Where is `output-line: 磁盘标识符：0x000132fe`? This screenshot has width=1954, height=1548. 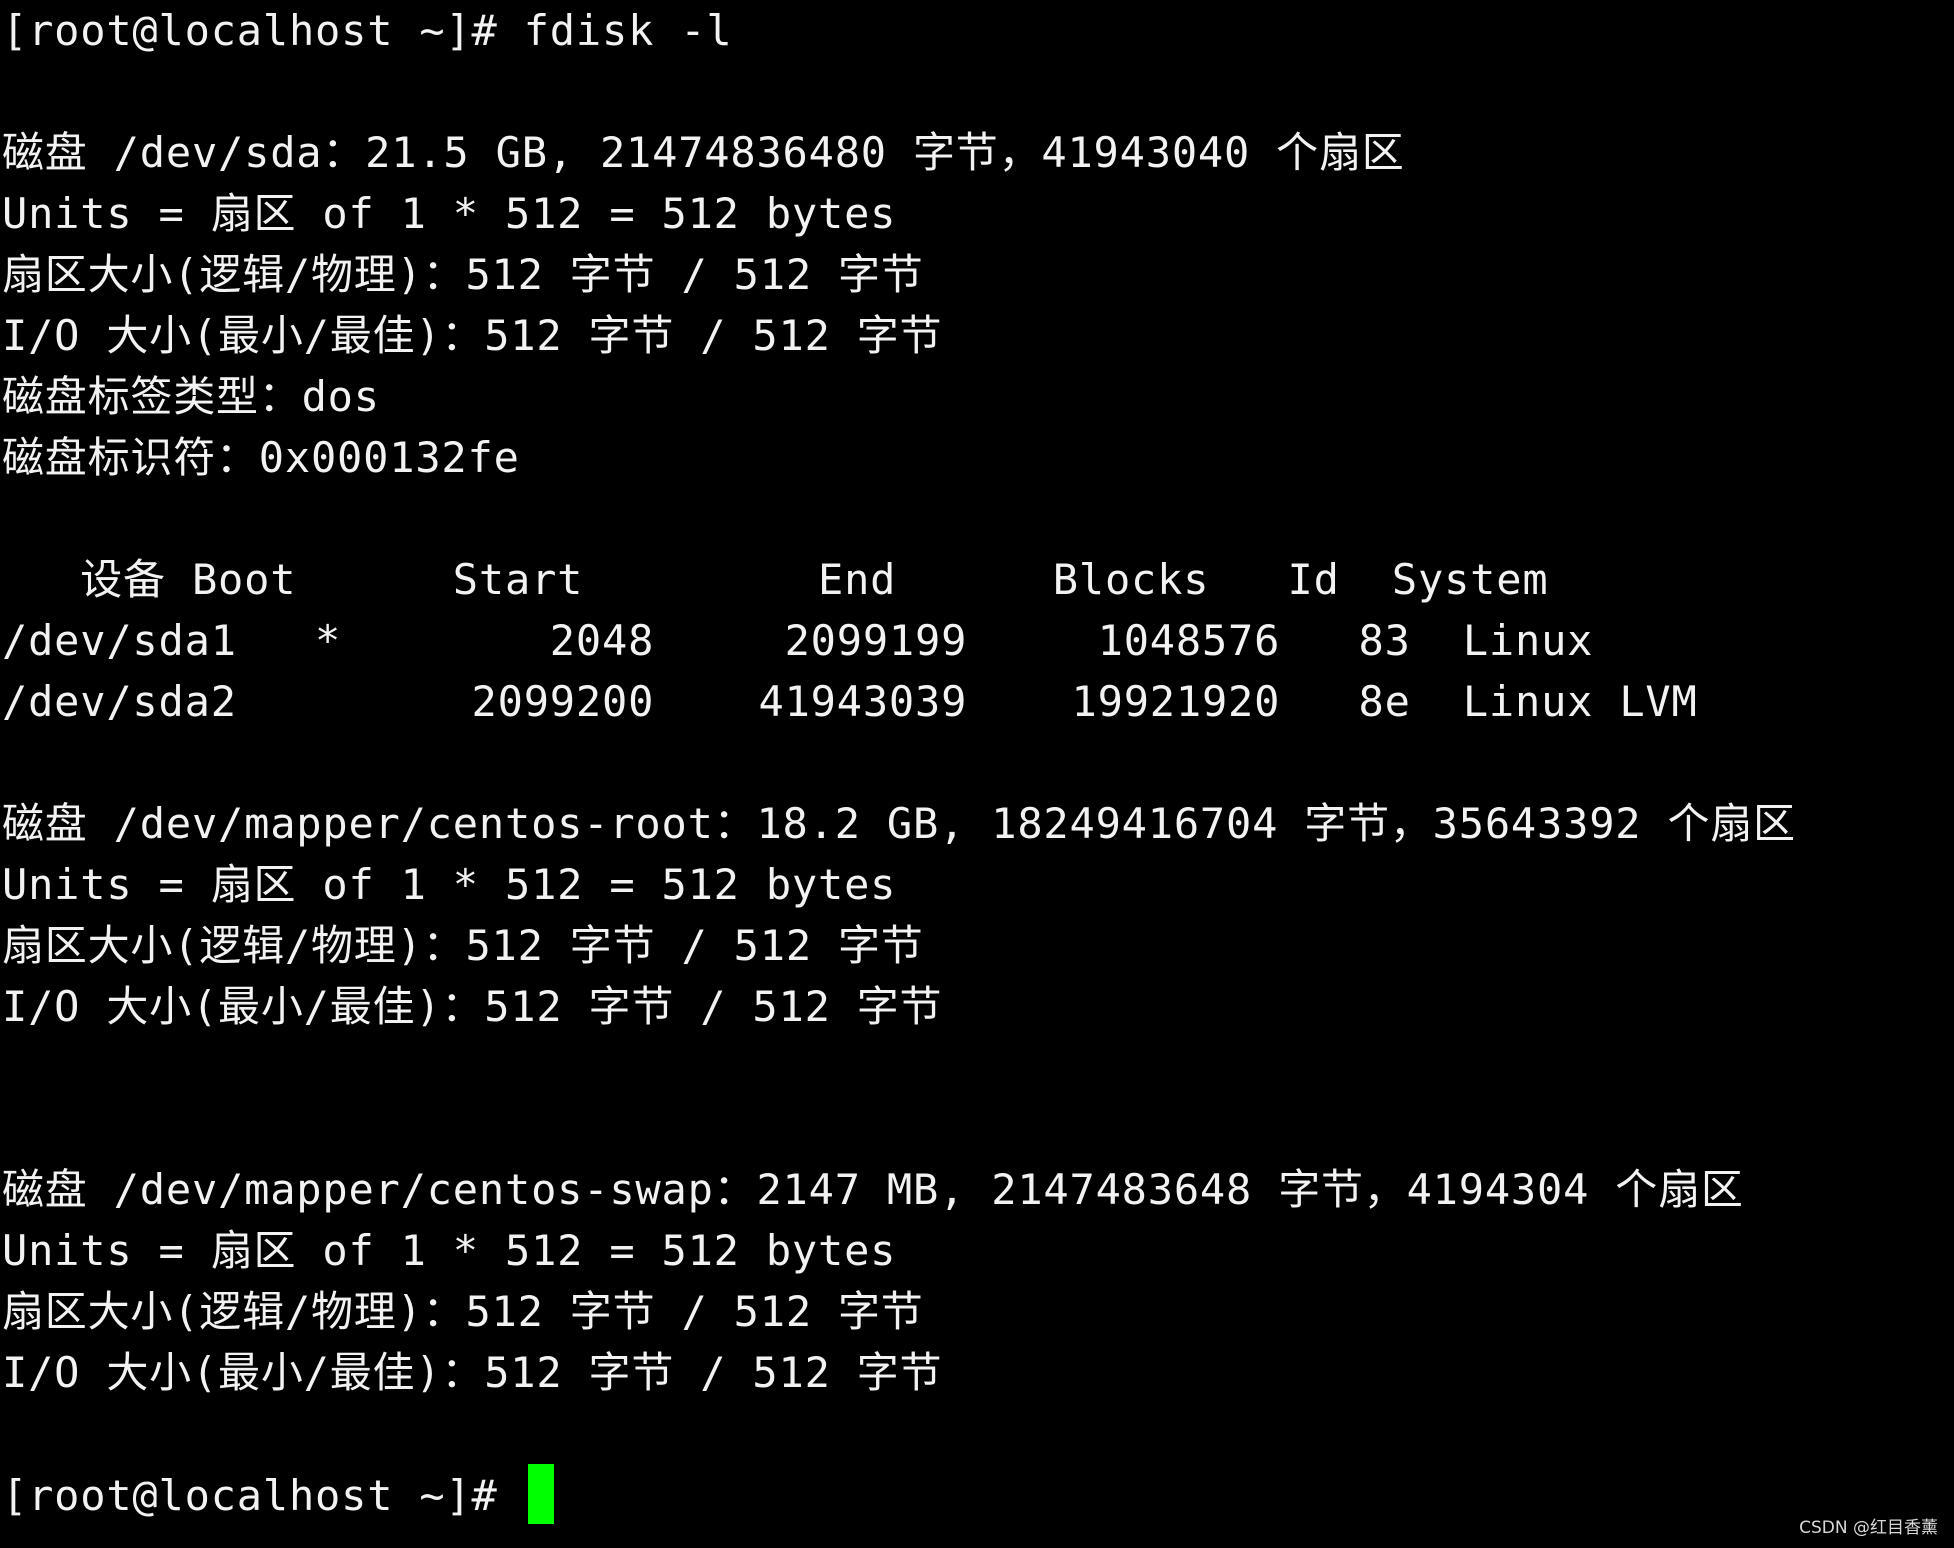 output-line: 磁盘标识符：0x000132fe is located at coordinates (261, 457).